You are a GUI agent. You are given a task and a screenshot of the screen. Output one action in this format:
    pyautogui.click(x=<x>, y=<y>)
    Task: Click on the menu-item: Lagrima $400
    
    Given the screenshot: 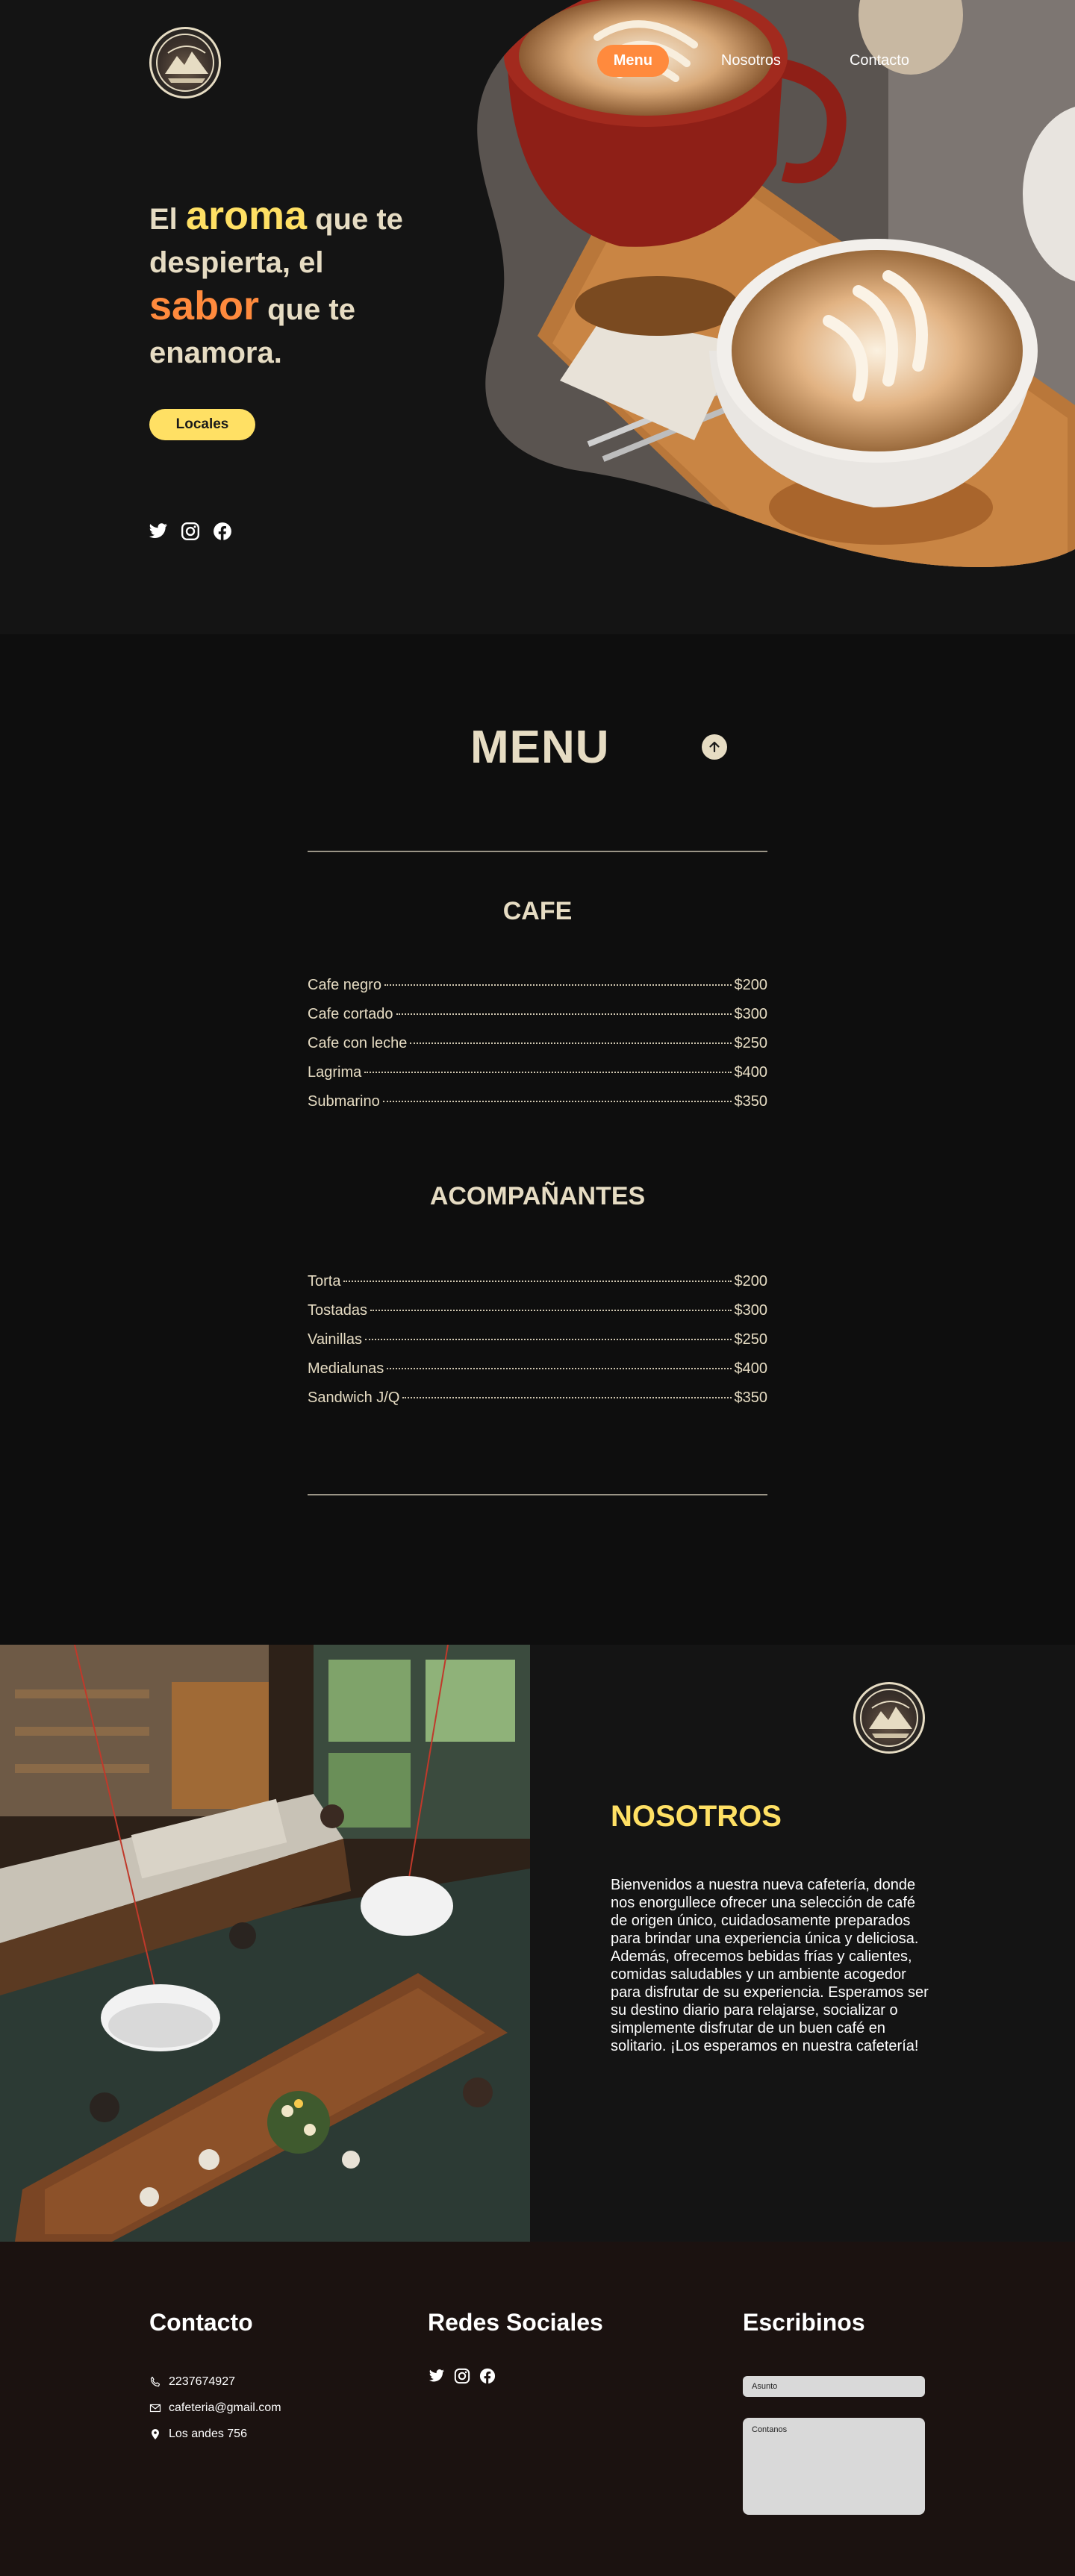 What is the action you would take?
    pyautogui.click(x=537, y=1078)
    